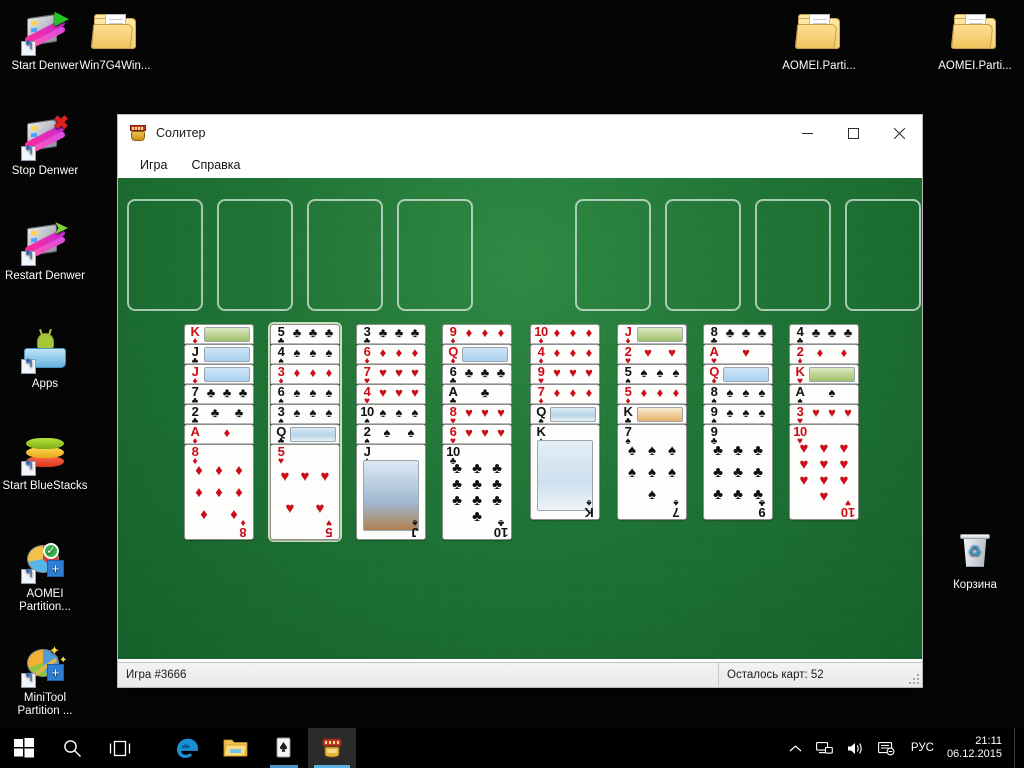  What do you see at coordinates (565, 472) in the screenshot?
I see `card-K-♠: K♠K♠` at bounding box center [565, 472].